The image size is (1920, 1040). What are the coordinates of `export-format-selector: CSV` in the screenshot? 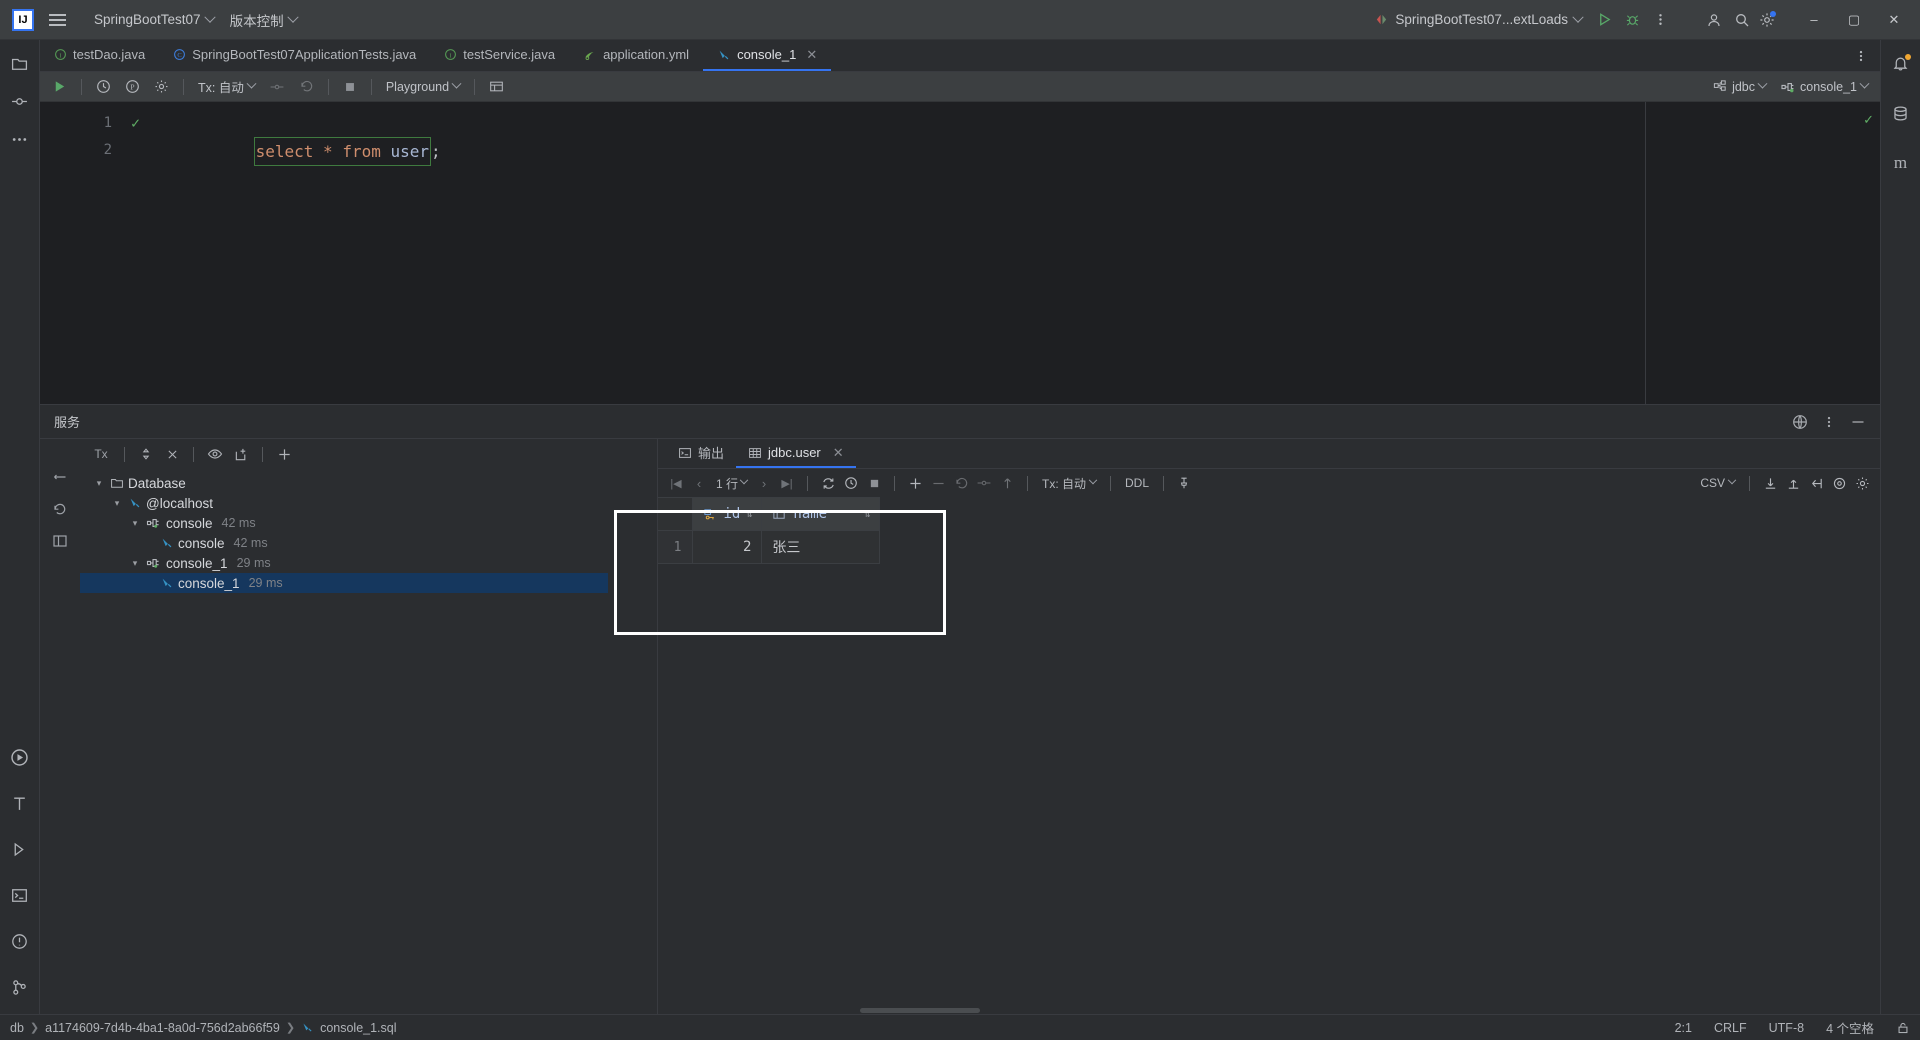 It's located at (1717, 483).